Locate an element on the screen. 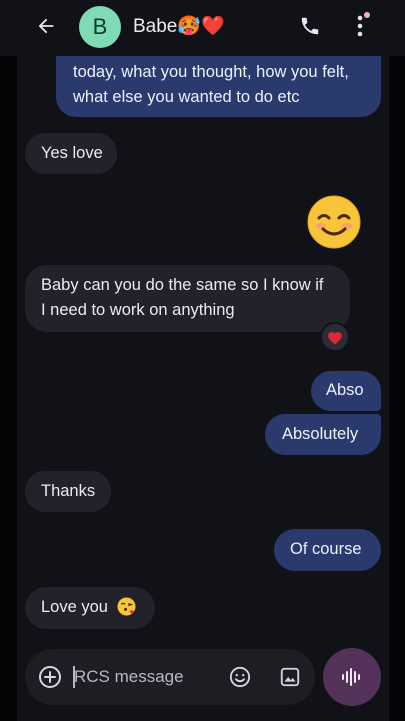  voice-waveform-icon is located at coordinates (351, 677).